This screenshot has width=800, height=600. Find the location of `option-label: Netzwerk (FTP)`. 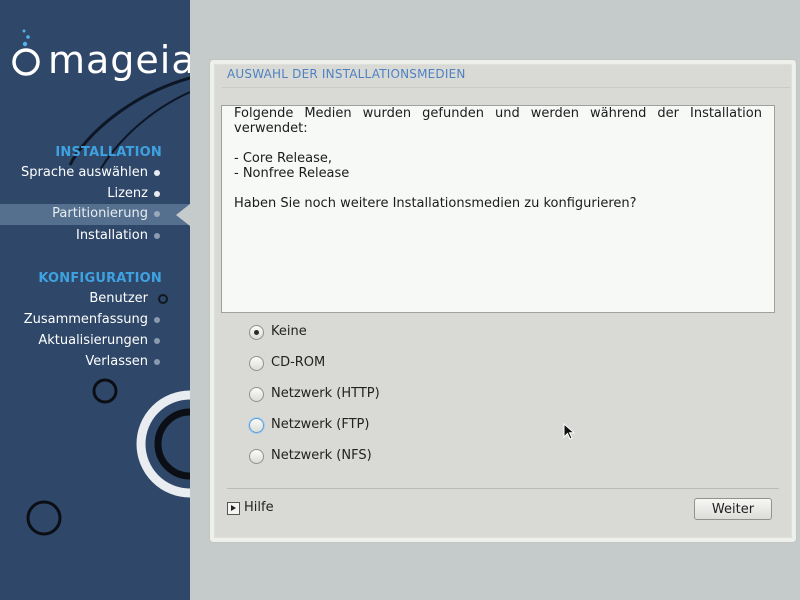

option-label: Netzwerk (FTP) is located at coordinates (320, 424).